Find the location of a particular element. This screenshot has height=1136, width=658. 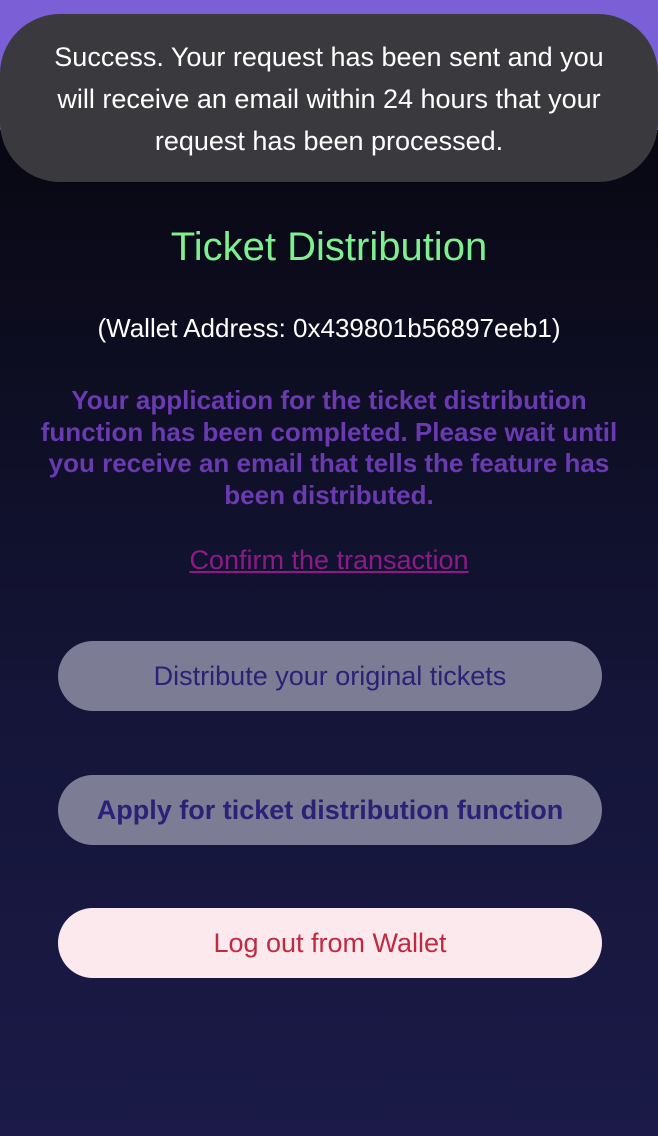

logout-wallet-button: Log out from Wallet is located at coordinates (330, 943).